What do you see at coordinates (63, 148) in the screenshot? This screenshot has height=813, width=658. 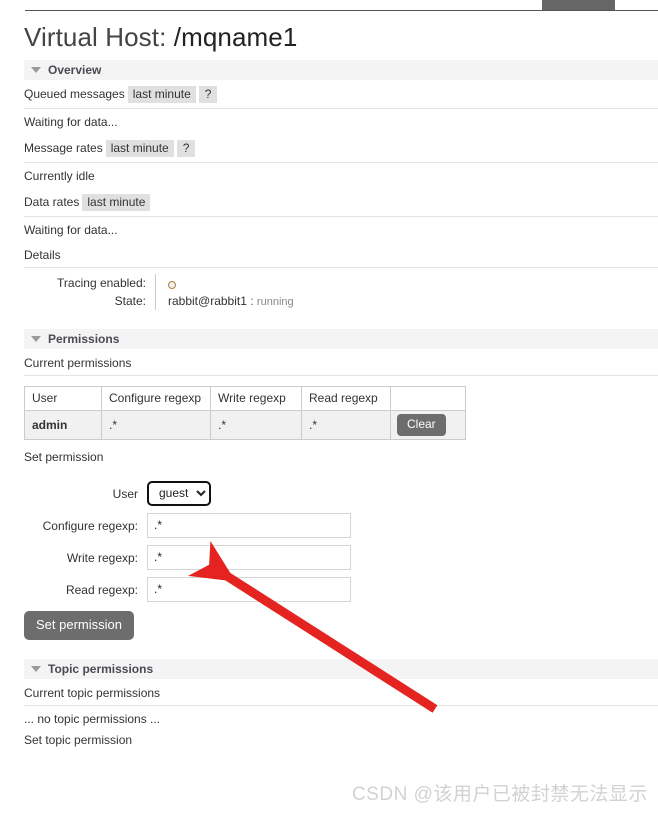 I see `message-rates-label: Message rates` at bounding box center [63, 148].